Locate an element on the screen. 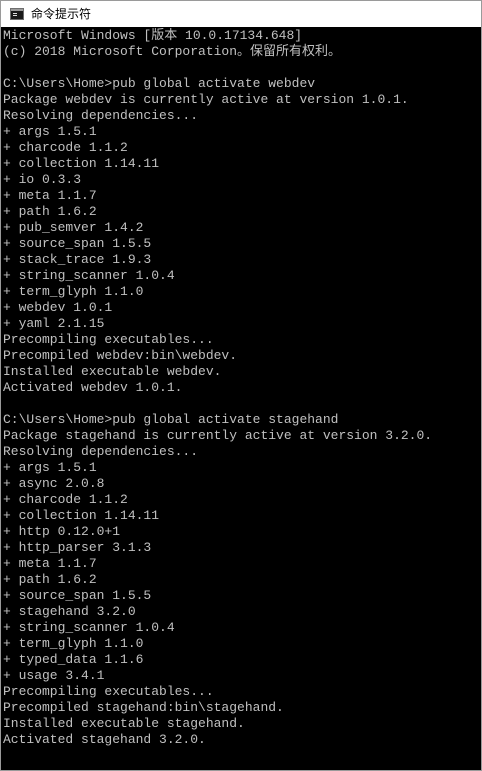 The height and width of the screenshot is (771, 482). console-line: + webdev 1.0.1 is located at coordinates (58, 307).